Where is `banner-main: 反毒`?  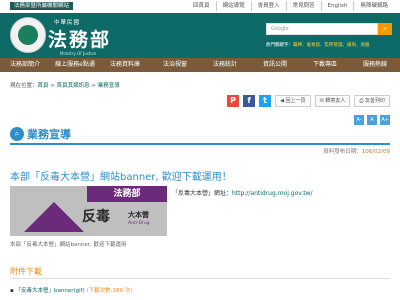 banner-main: 反毒 is located at coordinates (96, 217).